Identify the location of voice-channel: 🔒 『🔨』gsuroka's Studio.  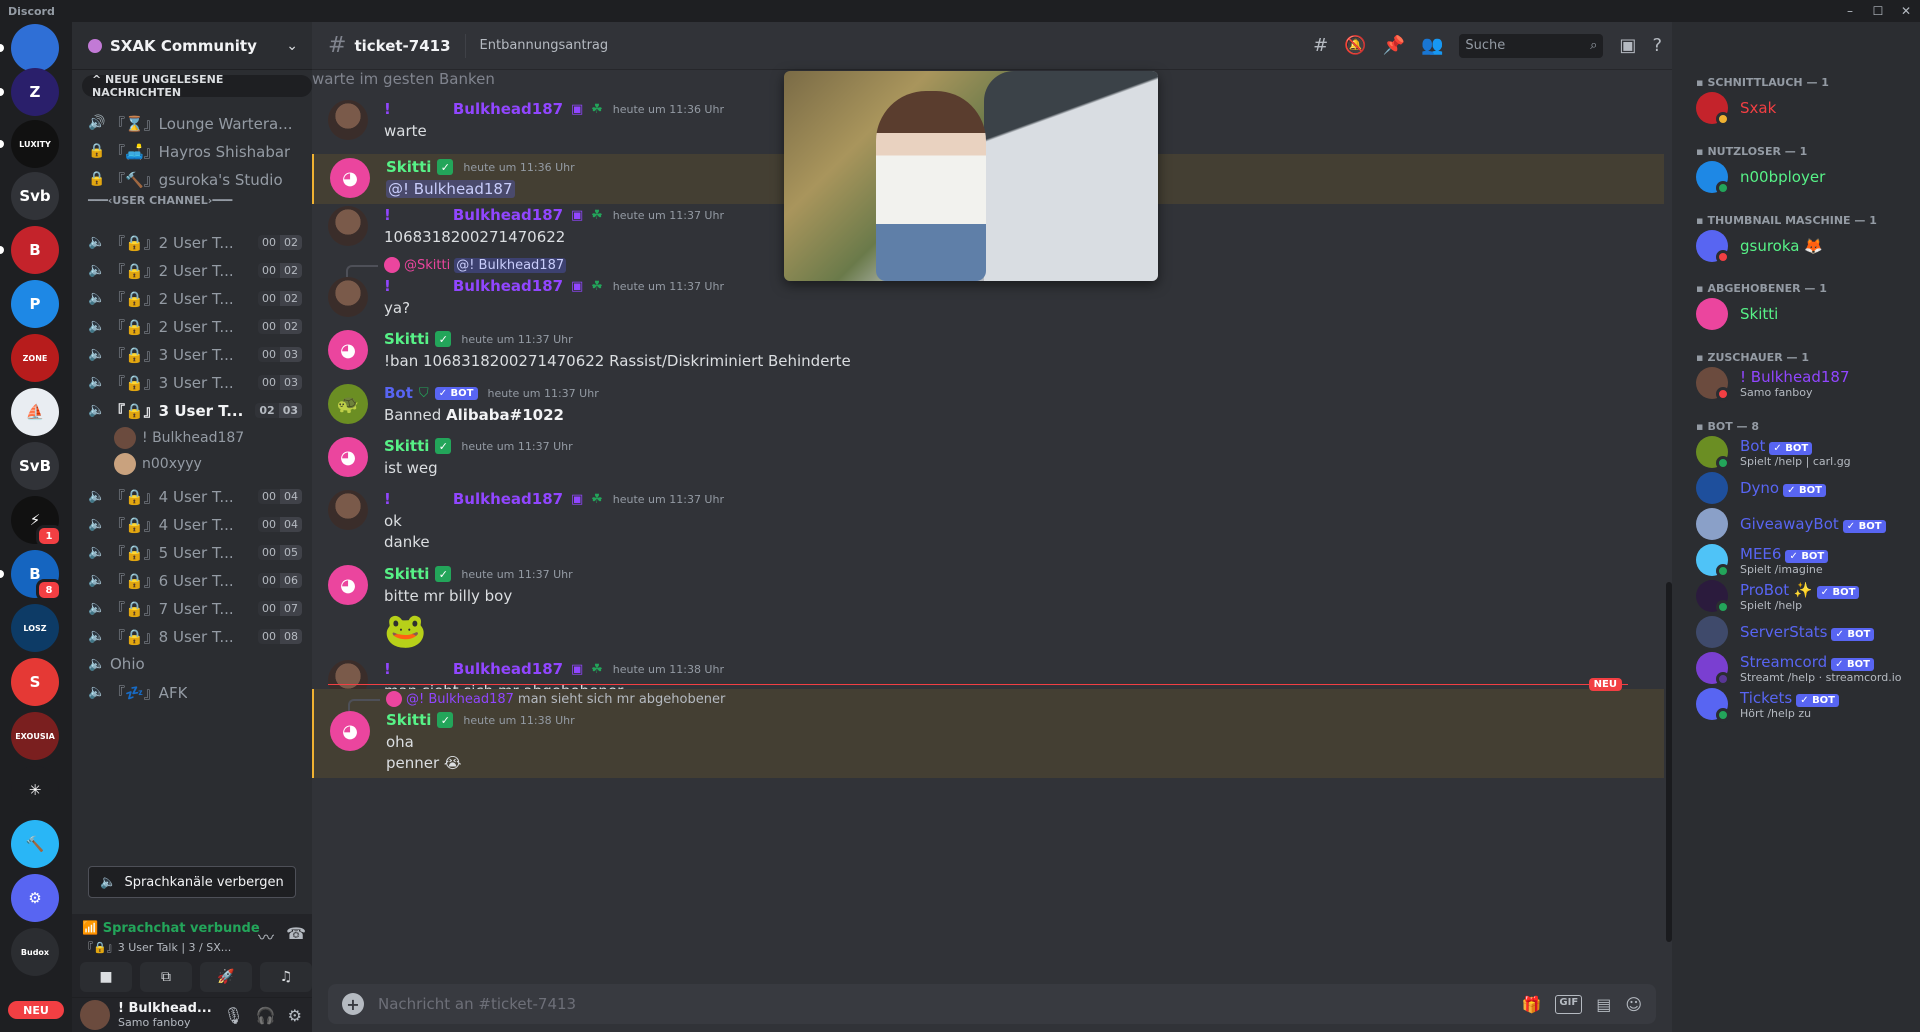
(192, 179).